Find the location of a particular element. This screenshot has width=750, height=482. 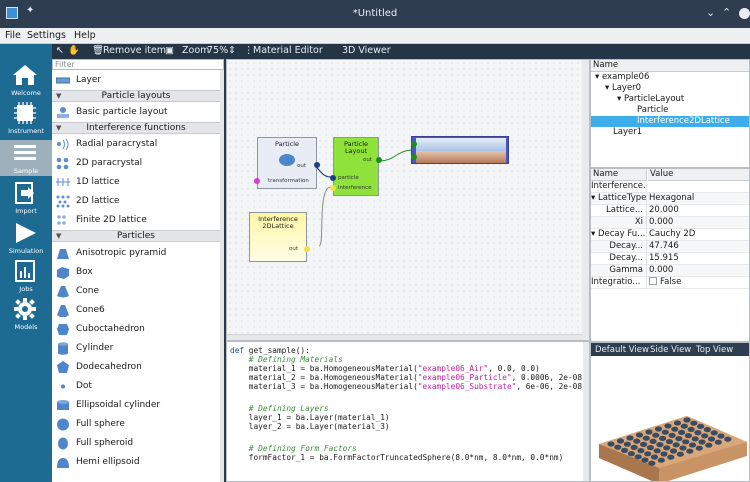

palette-item-full-sphere: Full sphere is located at coordinates (136, 424).